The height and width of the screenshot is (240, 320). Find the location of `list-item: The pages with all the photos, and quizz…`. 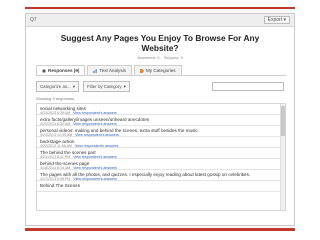

list-item: The pages with all the photos, and quizz… is located at coordinates (161, 175).